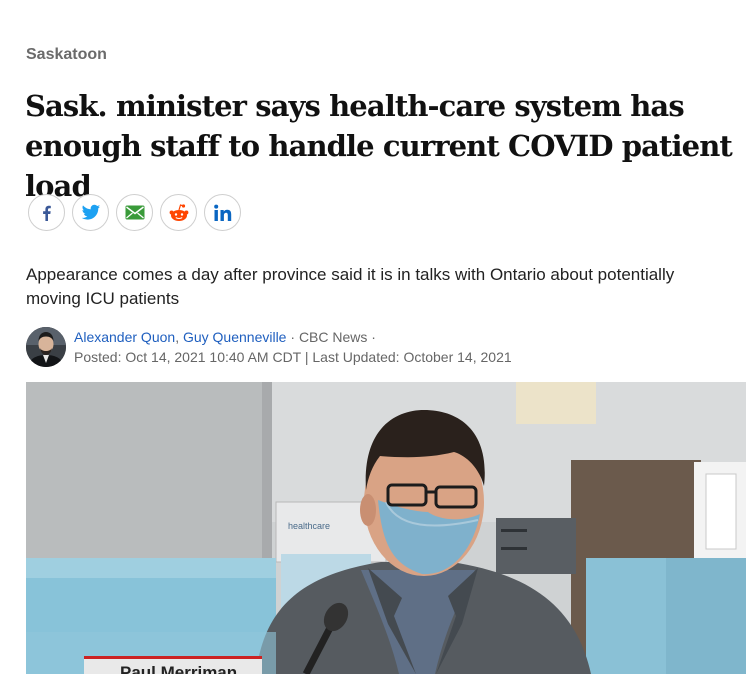 The width and height of the screenshot is (752, 674). I want to click on reddit-icon, so click(179, 213).